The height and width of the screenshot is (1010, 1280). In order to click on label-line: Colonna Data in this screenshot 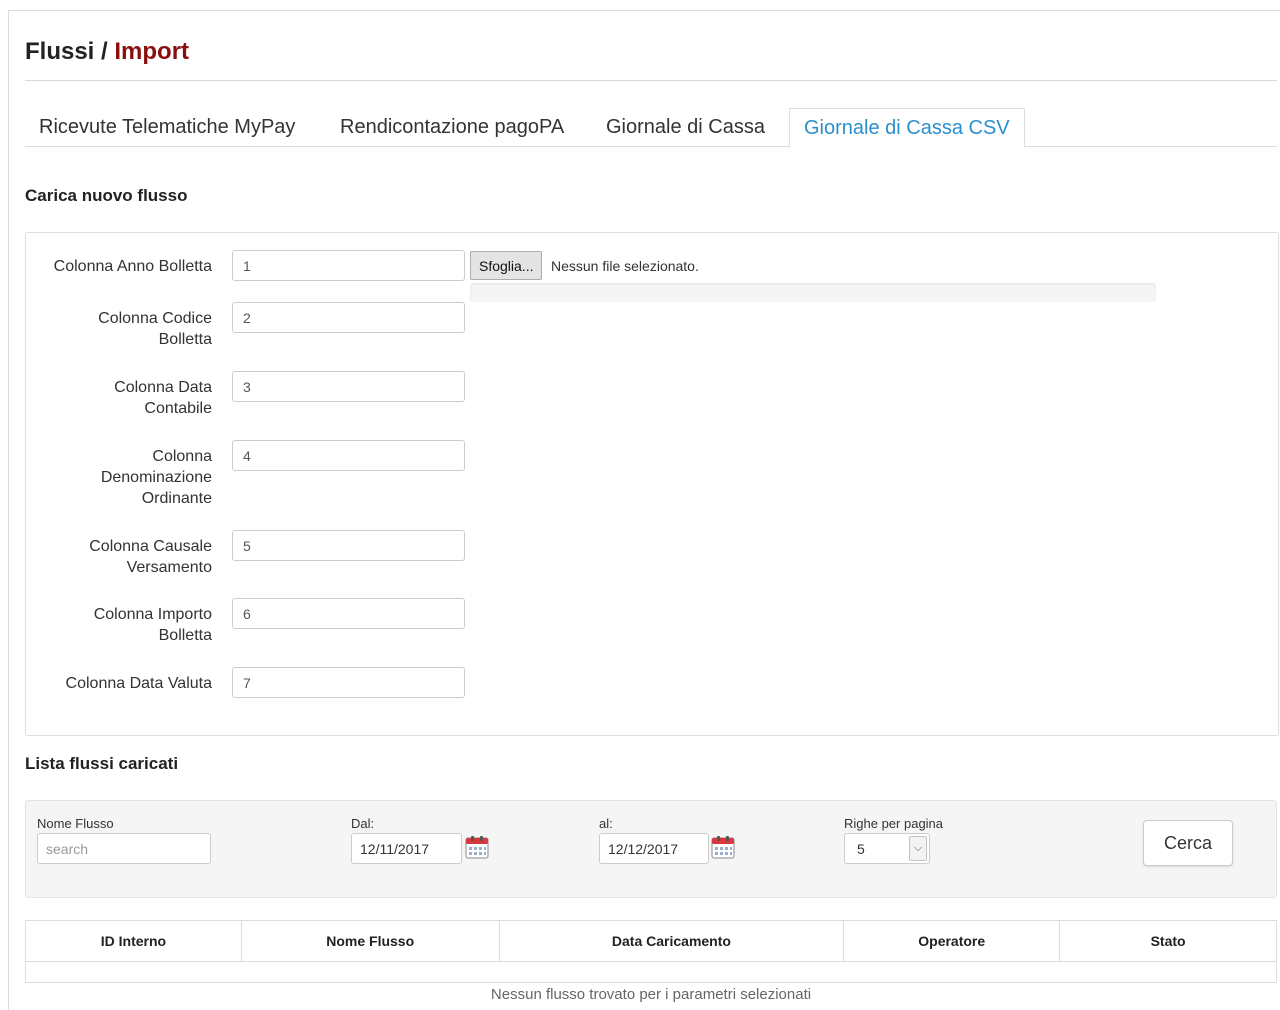, I will do `click(163, 387)`.